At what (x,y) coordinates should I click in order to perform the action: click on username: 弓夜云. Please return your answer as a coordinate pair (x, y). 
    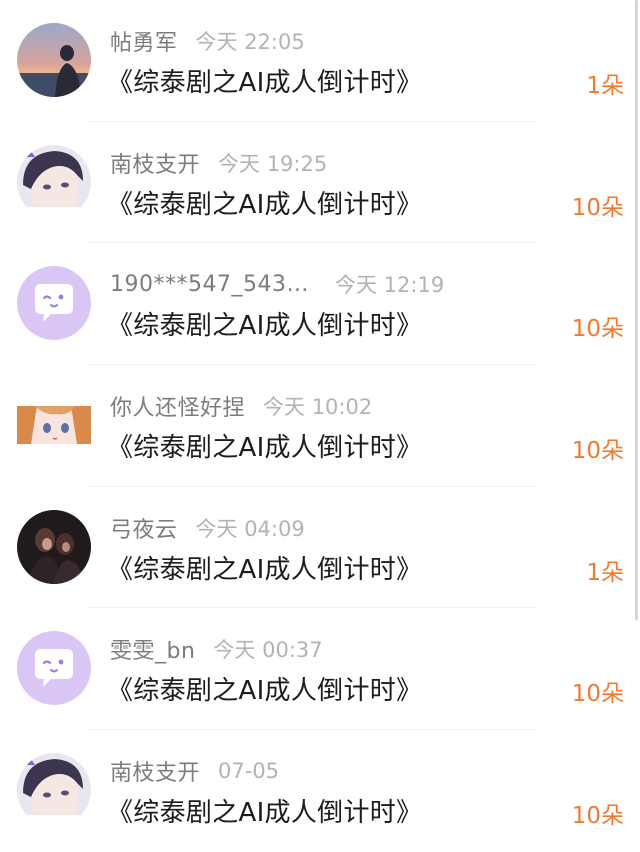
    Looking at the image, I should click on (144, 528).